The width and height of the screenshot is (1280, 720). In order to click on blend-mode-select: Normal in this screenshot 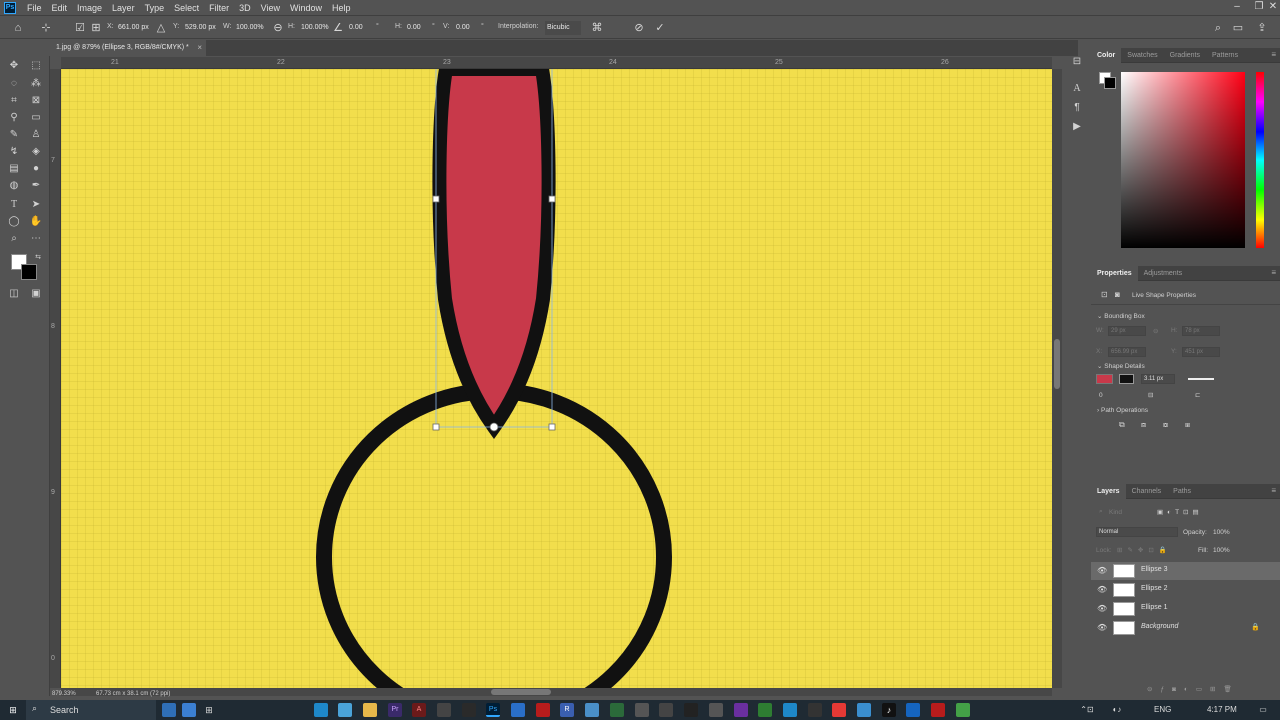, I will do `click(1137, 532)`.